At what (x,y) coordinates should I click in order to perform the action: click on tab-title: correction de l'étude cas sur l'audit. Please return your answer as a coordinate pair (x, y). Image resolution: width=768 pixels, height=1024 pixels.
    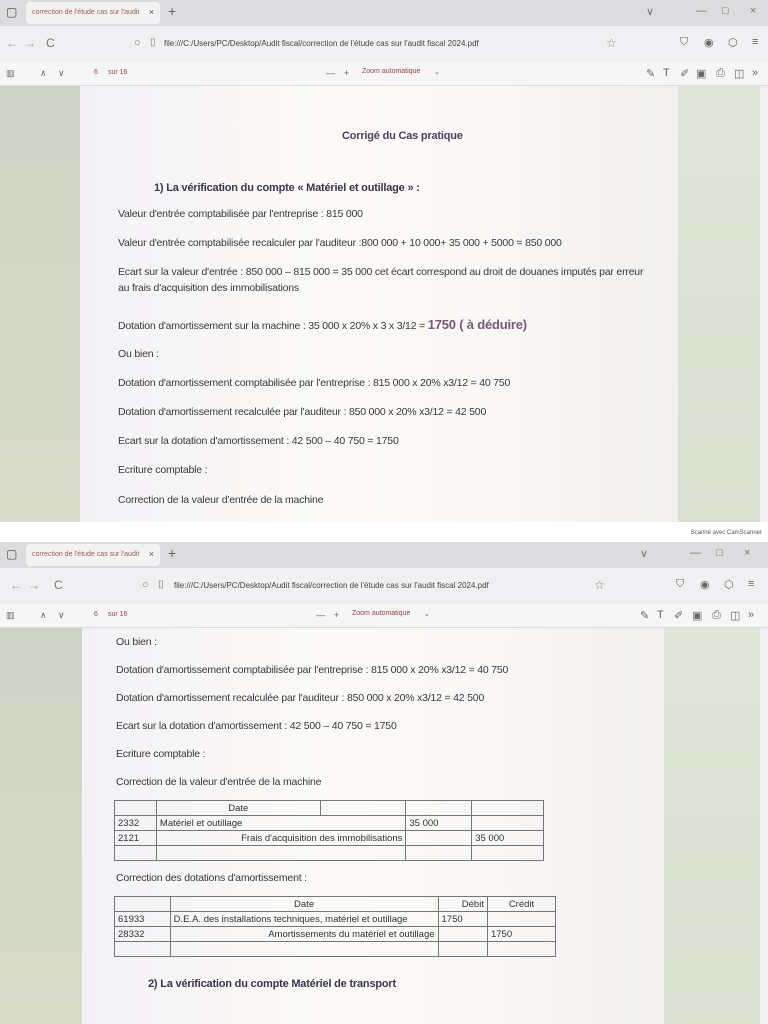
    Looking at the image, I should click on (86, 554).